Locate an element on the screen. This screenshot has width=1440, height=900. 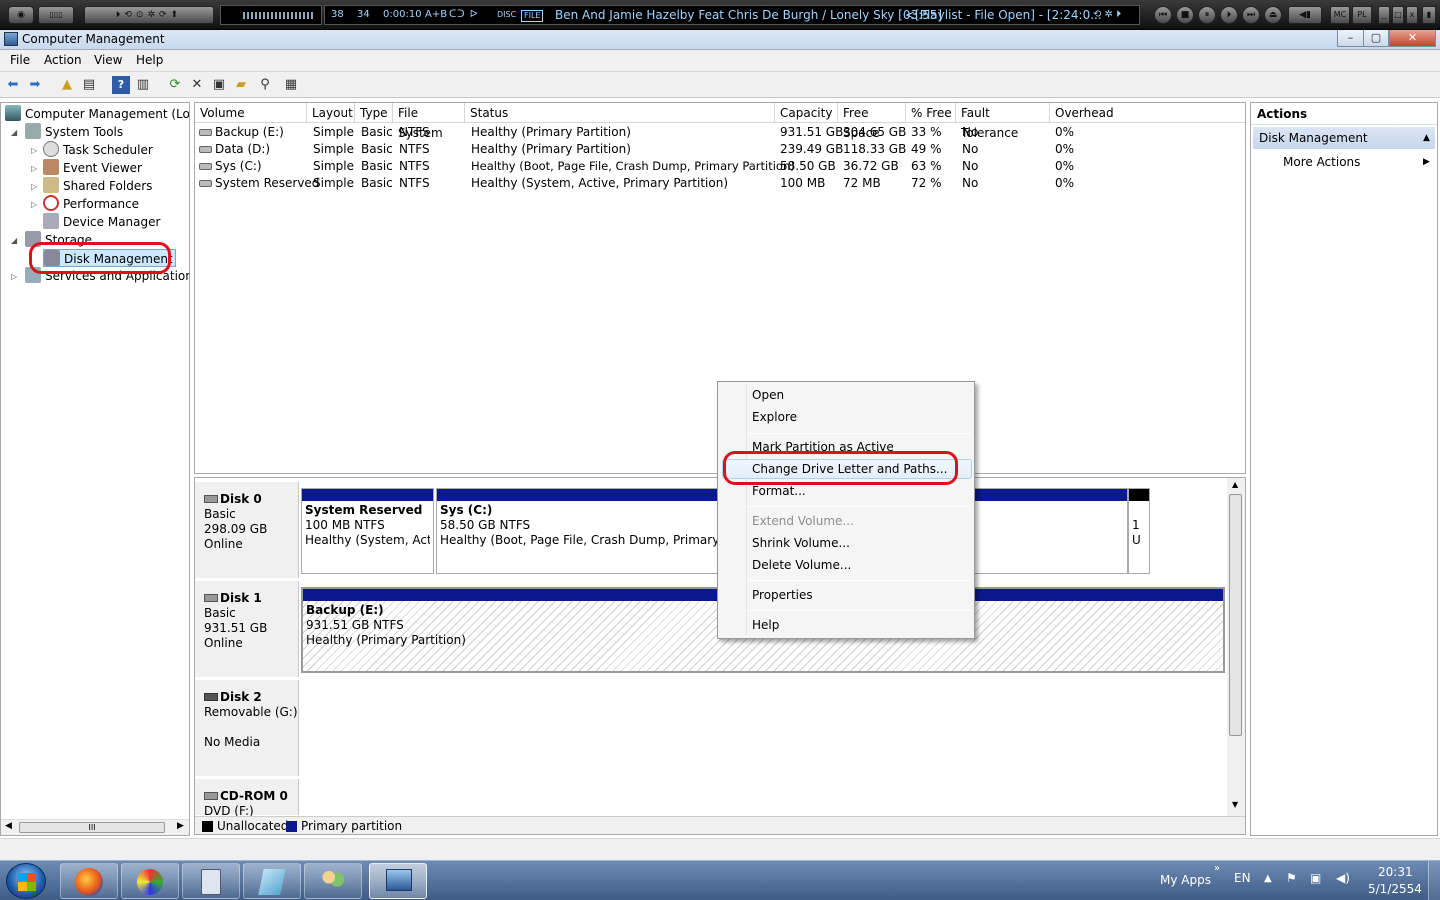
tree-hscrollbar: ◀ III ▶ is located at coordinates (95, 827).